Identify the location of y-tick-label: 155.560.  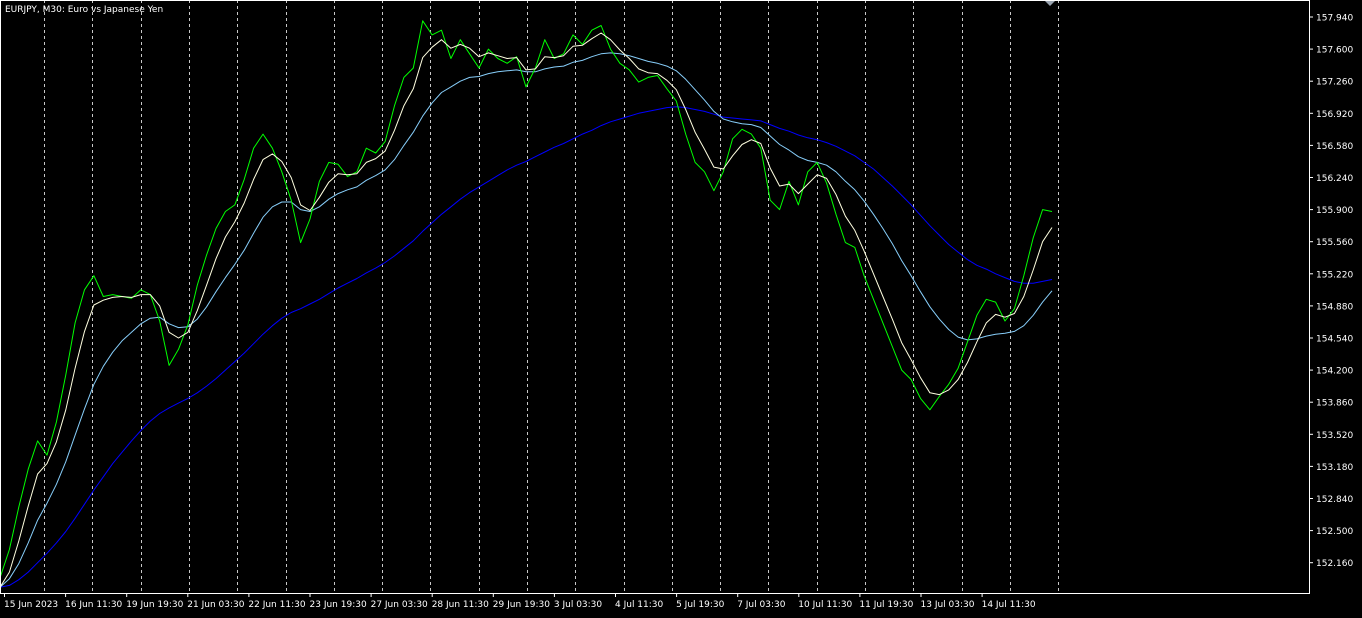
(1334, 243).